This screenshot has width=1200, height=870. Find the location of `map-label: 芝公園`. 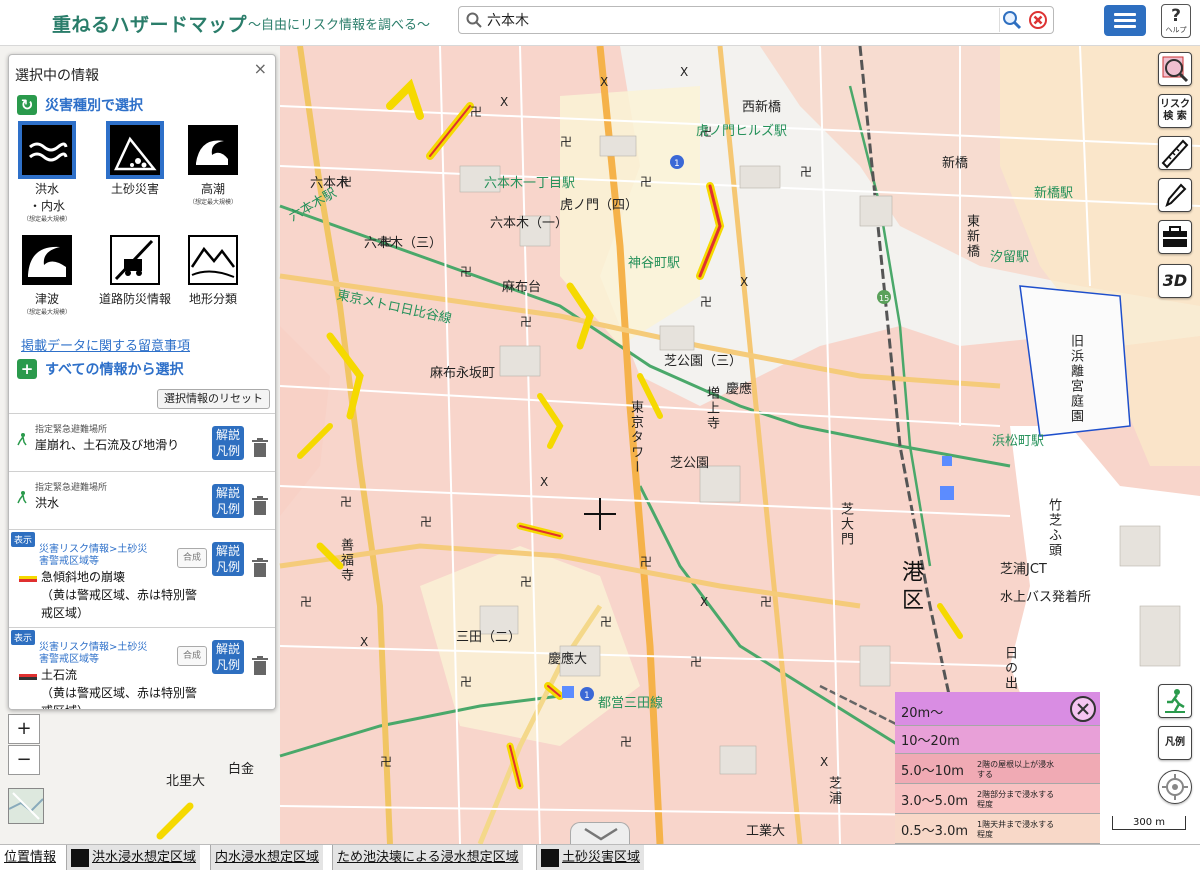

map-label: 芝公園 is located at coordinates (690, 463).